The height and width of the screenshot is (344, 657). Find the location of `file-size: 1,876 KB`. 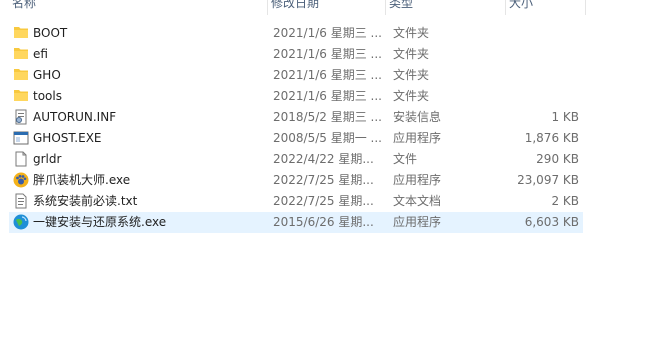

file-size: 1,876 KB is located at coordinates (551, 138).